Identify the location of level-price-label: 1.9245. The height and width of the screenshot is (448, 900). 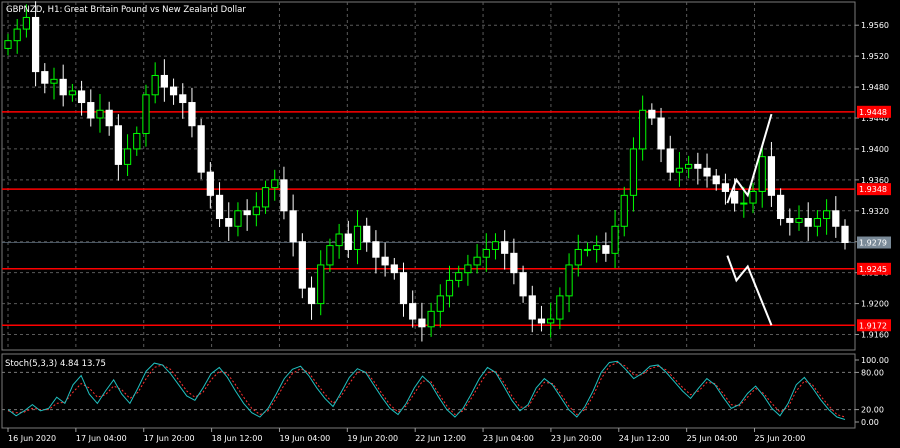
(873, 269).